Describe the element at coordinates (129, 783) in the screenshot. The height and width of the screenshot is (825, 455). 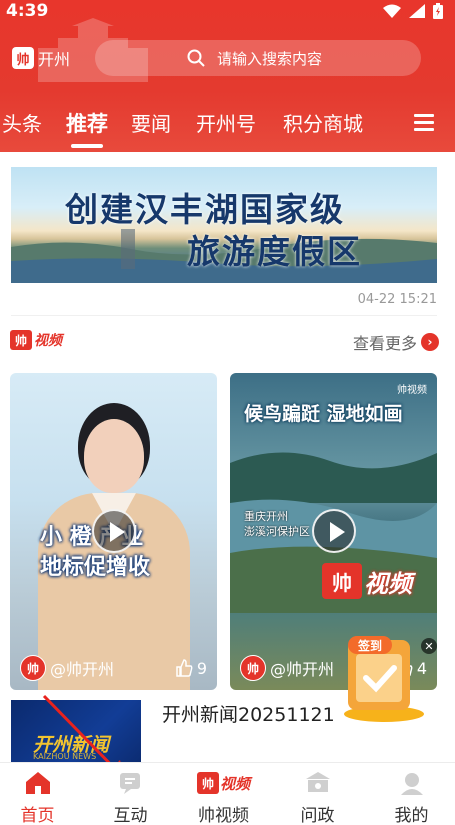
I see `chat-icon` at that location.